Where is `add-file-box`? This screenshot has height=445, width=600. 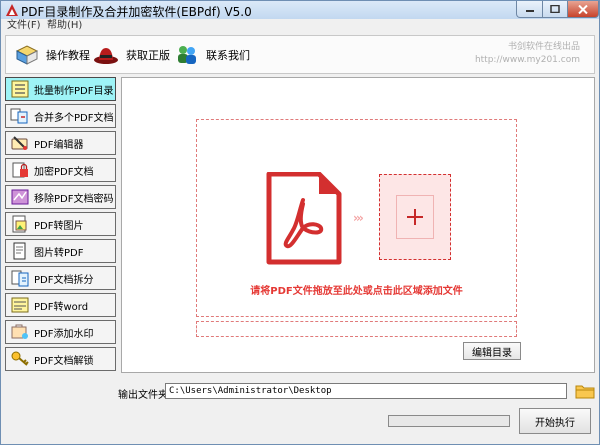 add-file-box is located at coordinates (415, 217).